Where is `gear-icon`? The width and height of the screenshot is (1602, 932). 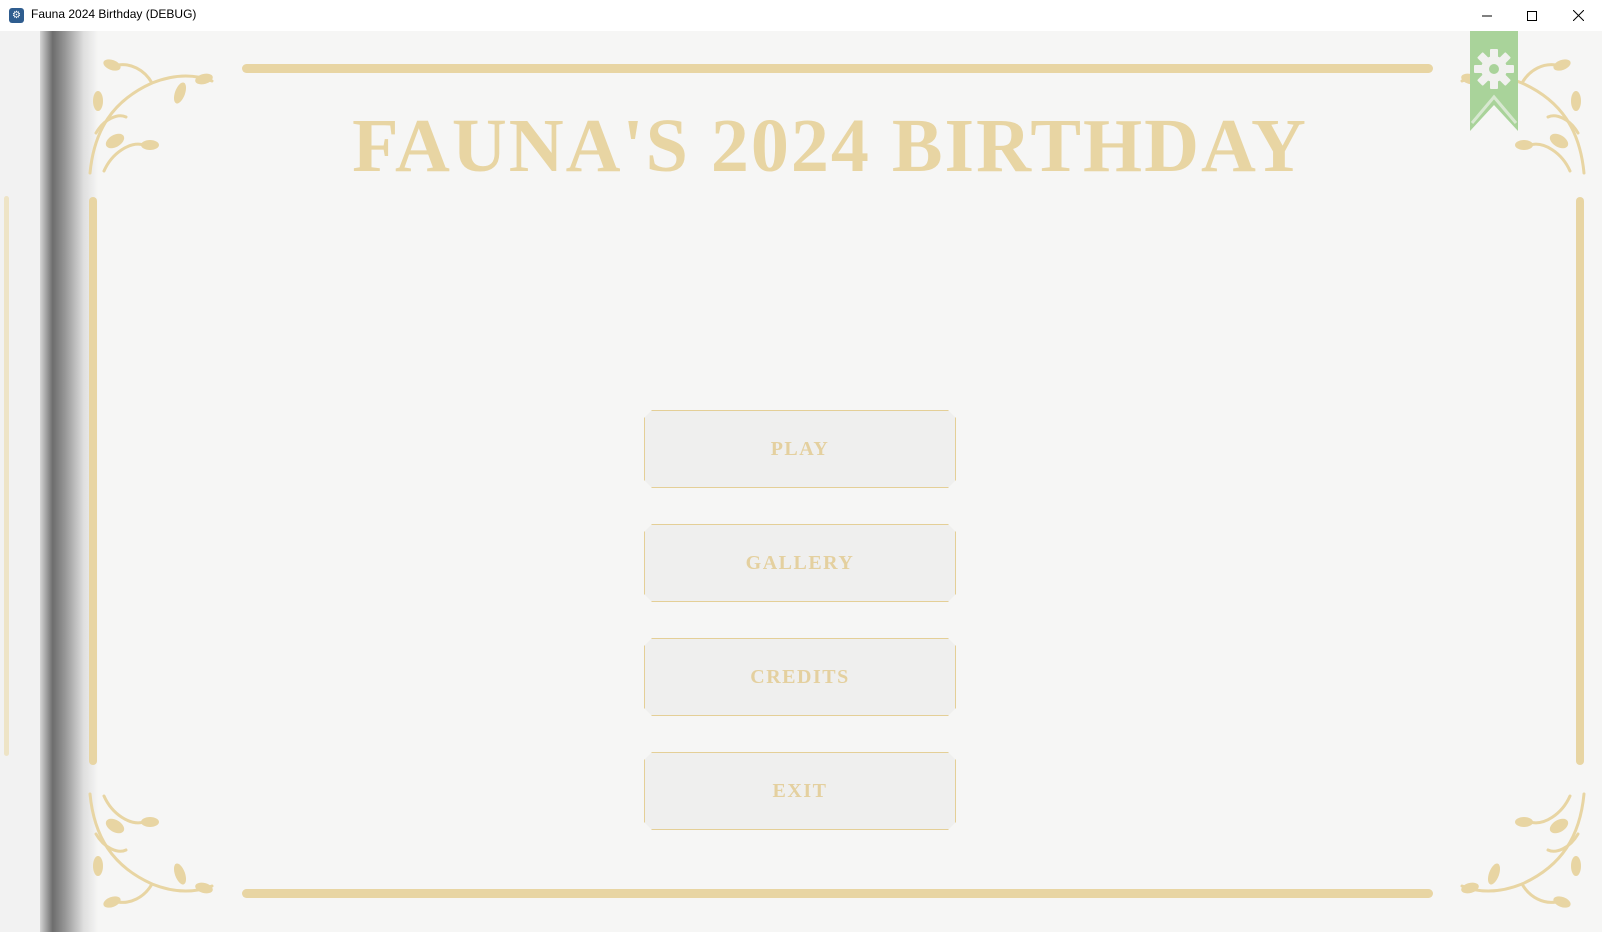 gear-icon is located at coordinates (1494, 81).